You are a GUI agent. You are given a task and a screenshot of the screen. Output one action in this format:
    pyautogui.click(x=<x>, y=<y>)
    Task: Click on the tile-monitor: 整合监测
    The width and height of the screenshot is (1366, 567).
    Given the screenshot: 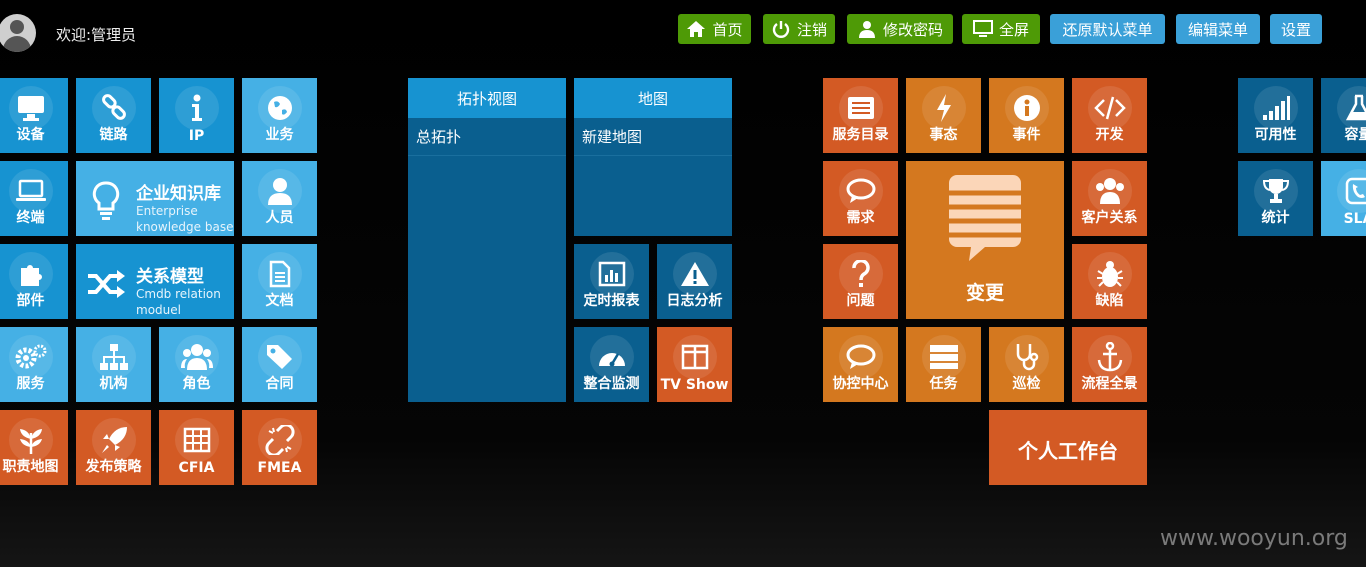 What is the action you would take?
    pyautogui.click(x=611, y=364)
    